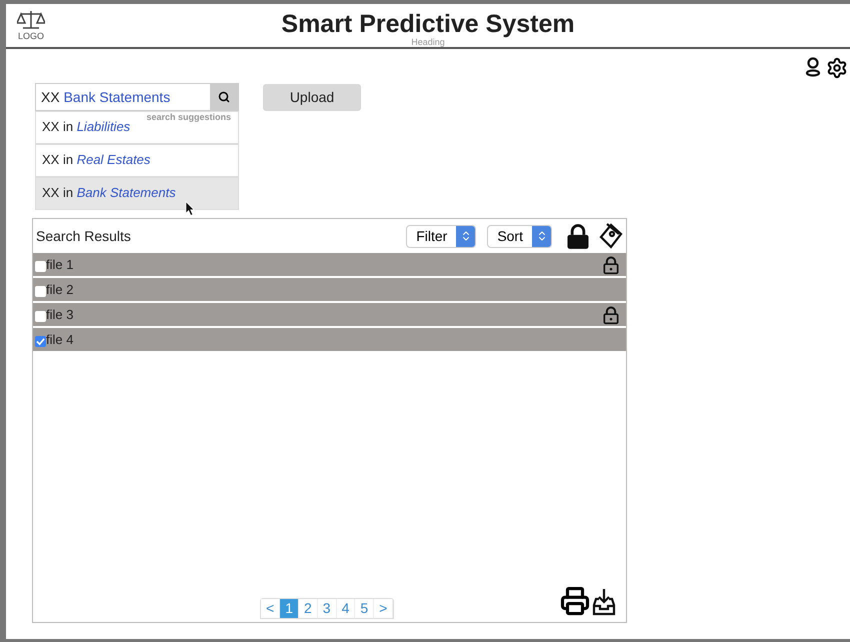 This screenshot has width=850, height=642. What do you see at coordinates (31, 21) in the screenshot?
I see `scales-icon` at bounding box center [31, 21].